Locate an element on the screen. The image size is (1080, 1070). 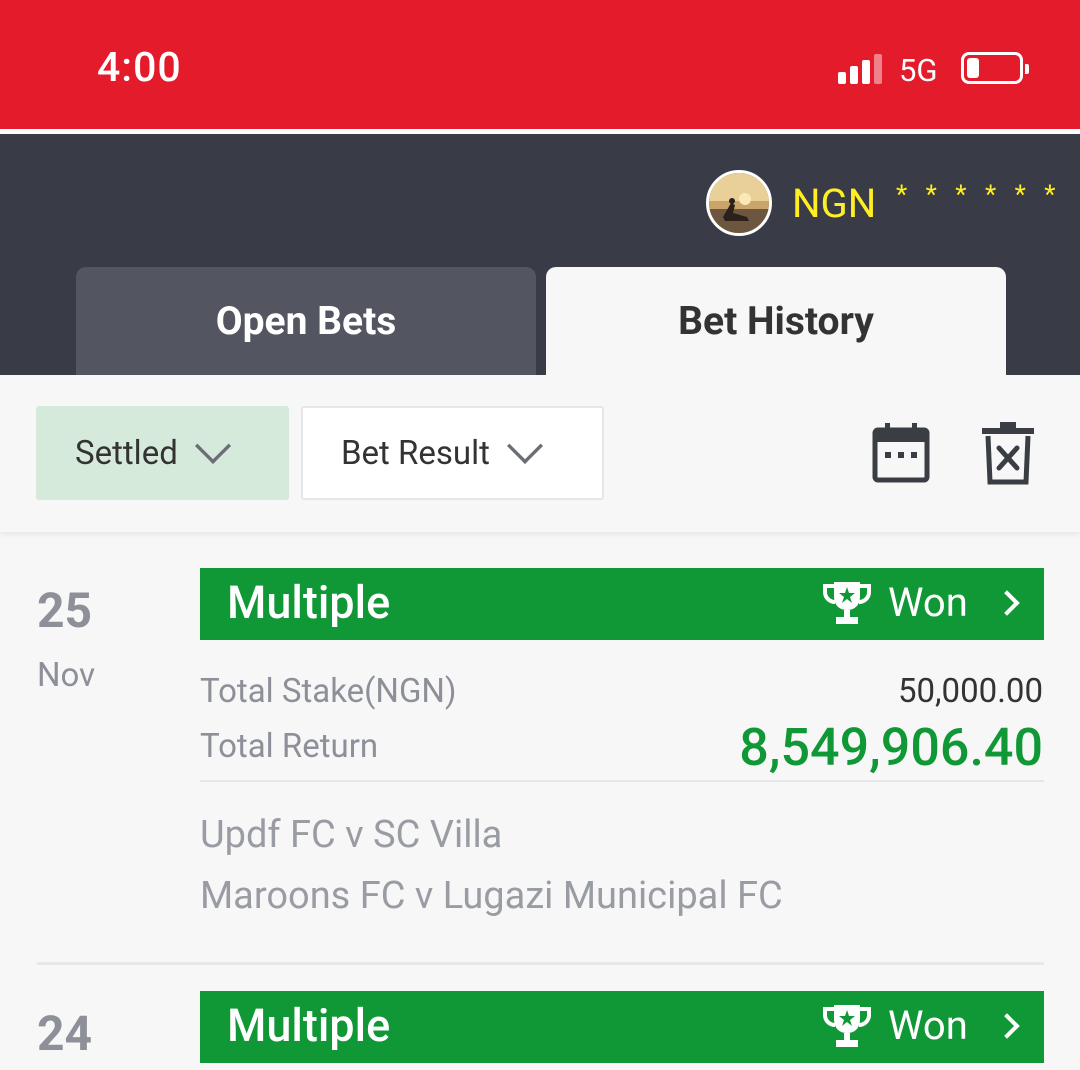
settled-filter-dropdown: Settled is located at coordinates (162, 453).